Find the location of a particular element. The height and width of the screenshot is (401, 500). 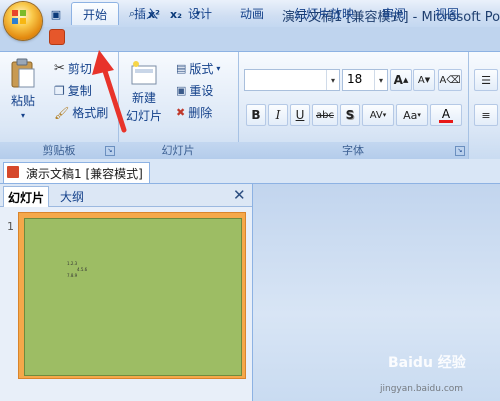

slide-text-line: 7.8.9 is located at coordinates (72, 275).